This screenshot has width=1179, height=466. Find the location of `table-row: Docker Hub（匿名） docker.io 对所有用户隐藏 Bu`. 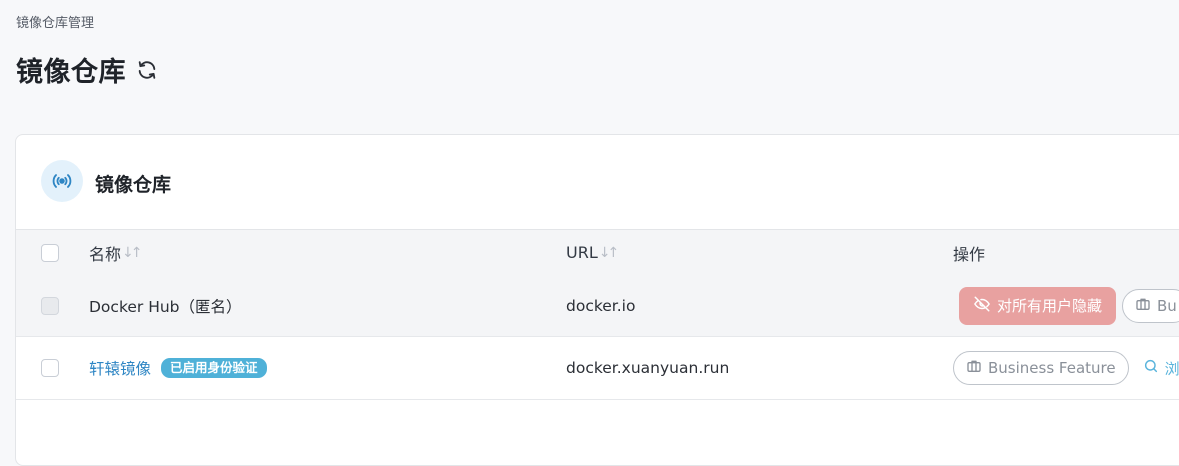

table-row: Docker Hub（匿名） docker.io 对所有用户隐藏 Bu is located at coordinates (597, 306).